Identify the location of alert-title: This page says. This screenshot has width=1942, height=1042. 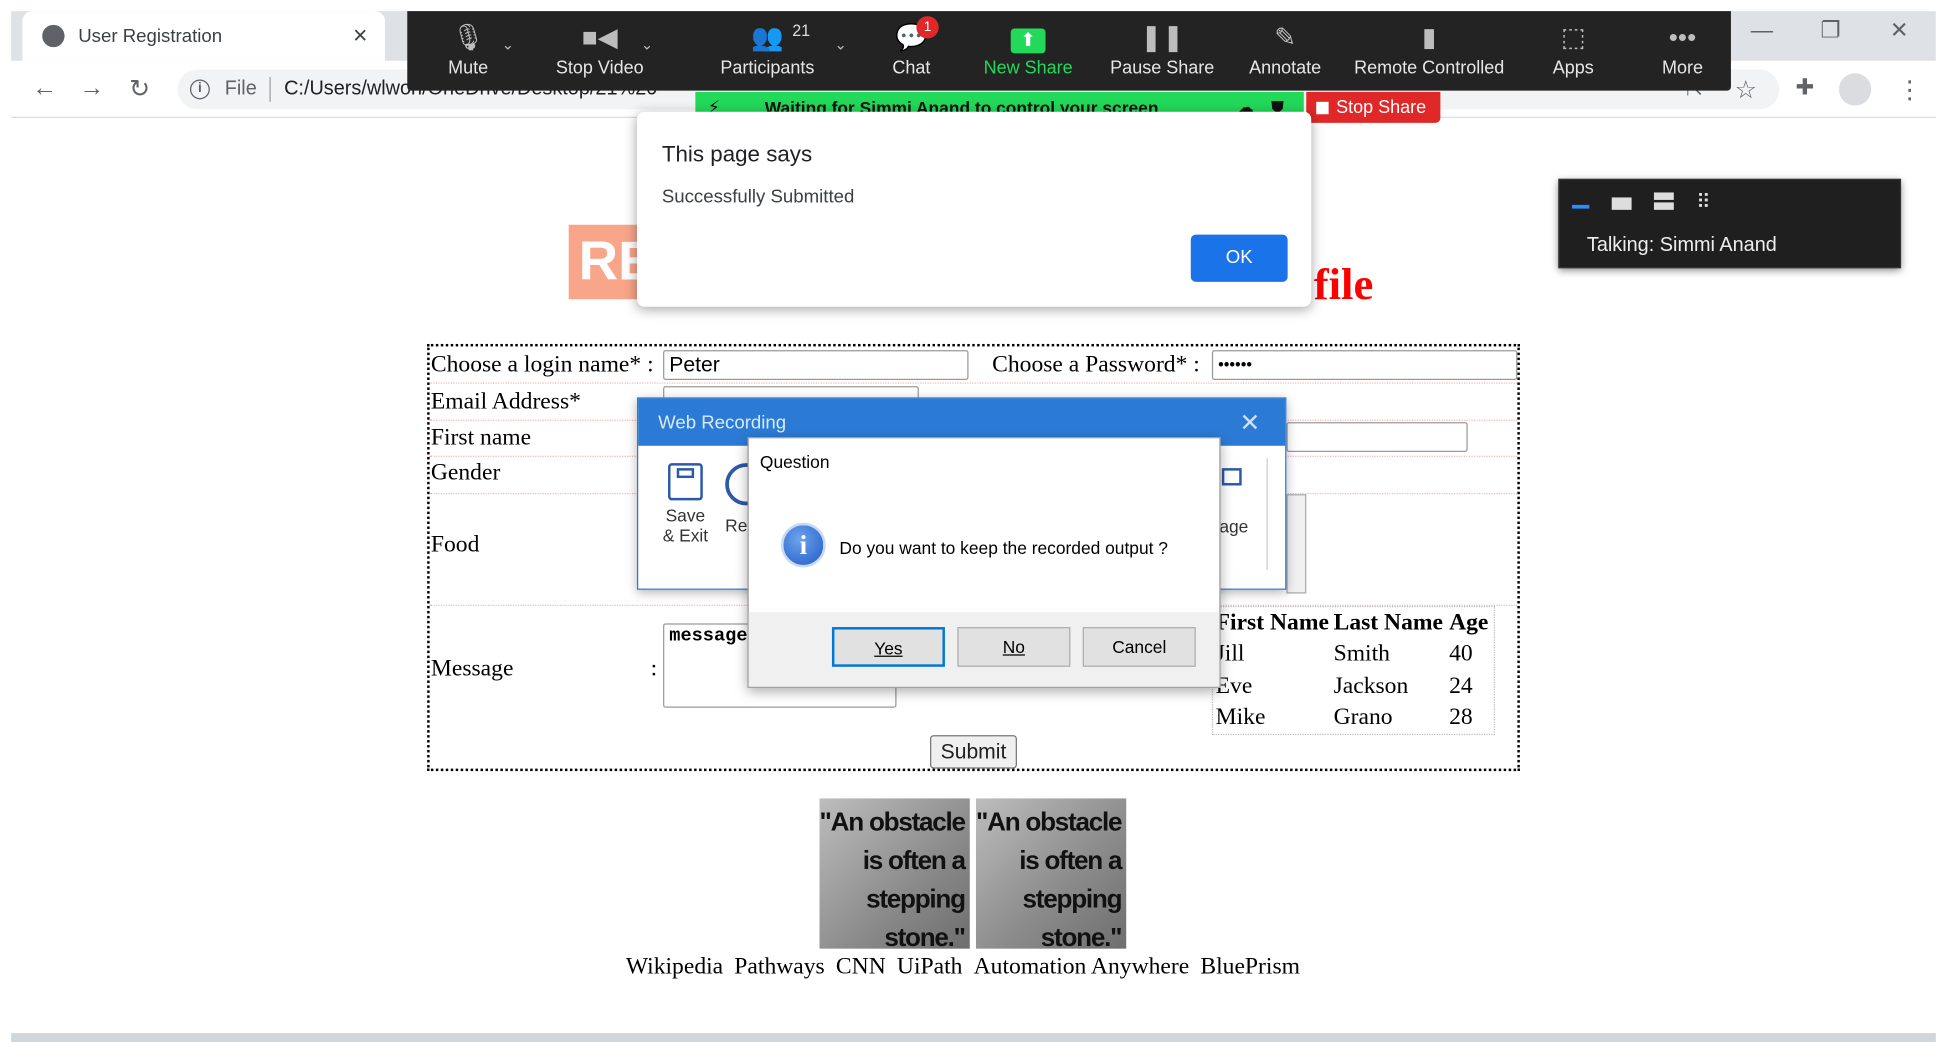
(737, 154).